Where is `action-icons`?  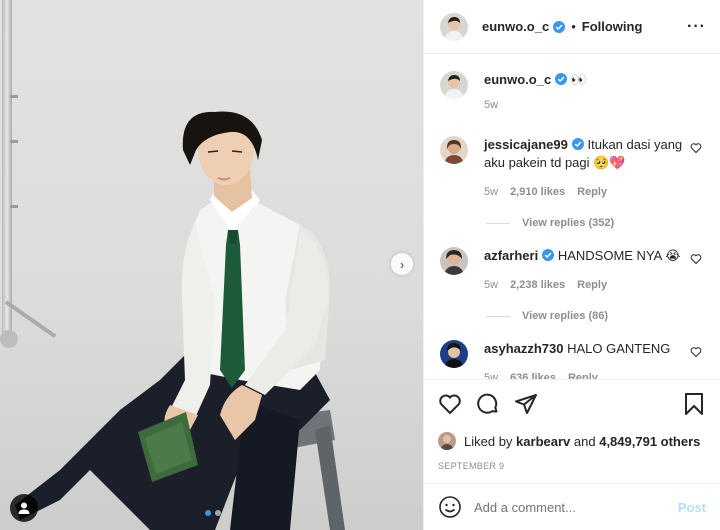 action-icons is located at coordinates (572, 404).